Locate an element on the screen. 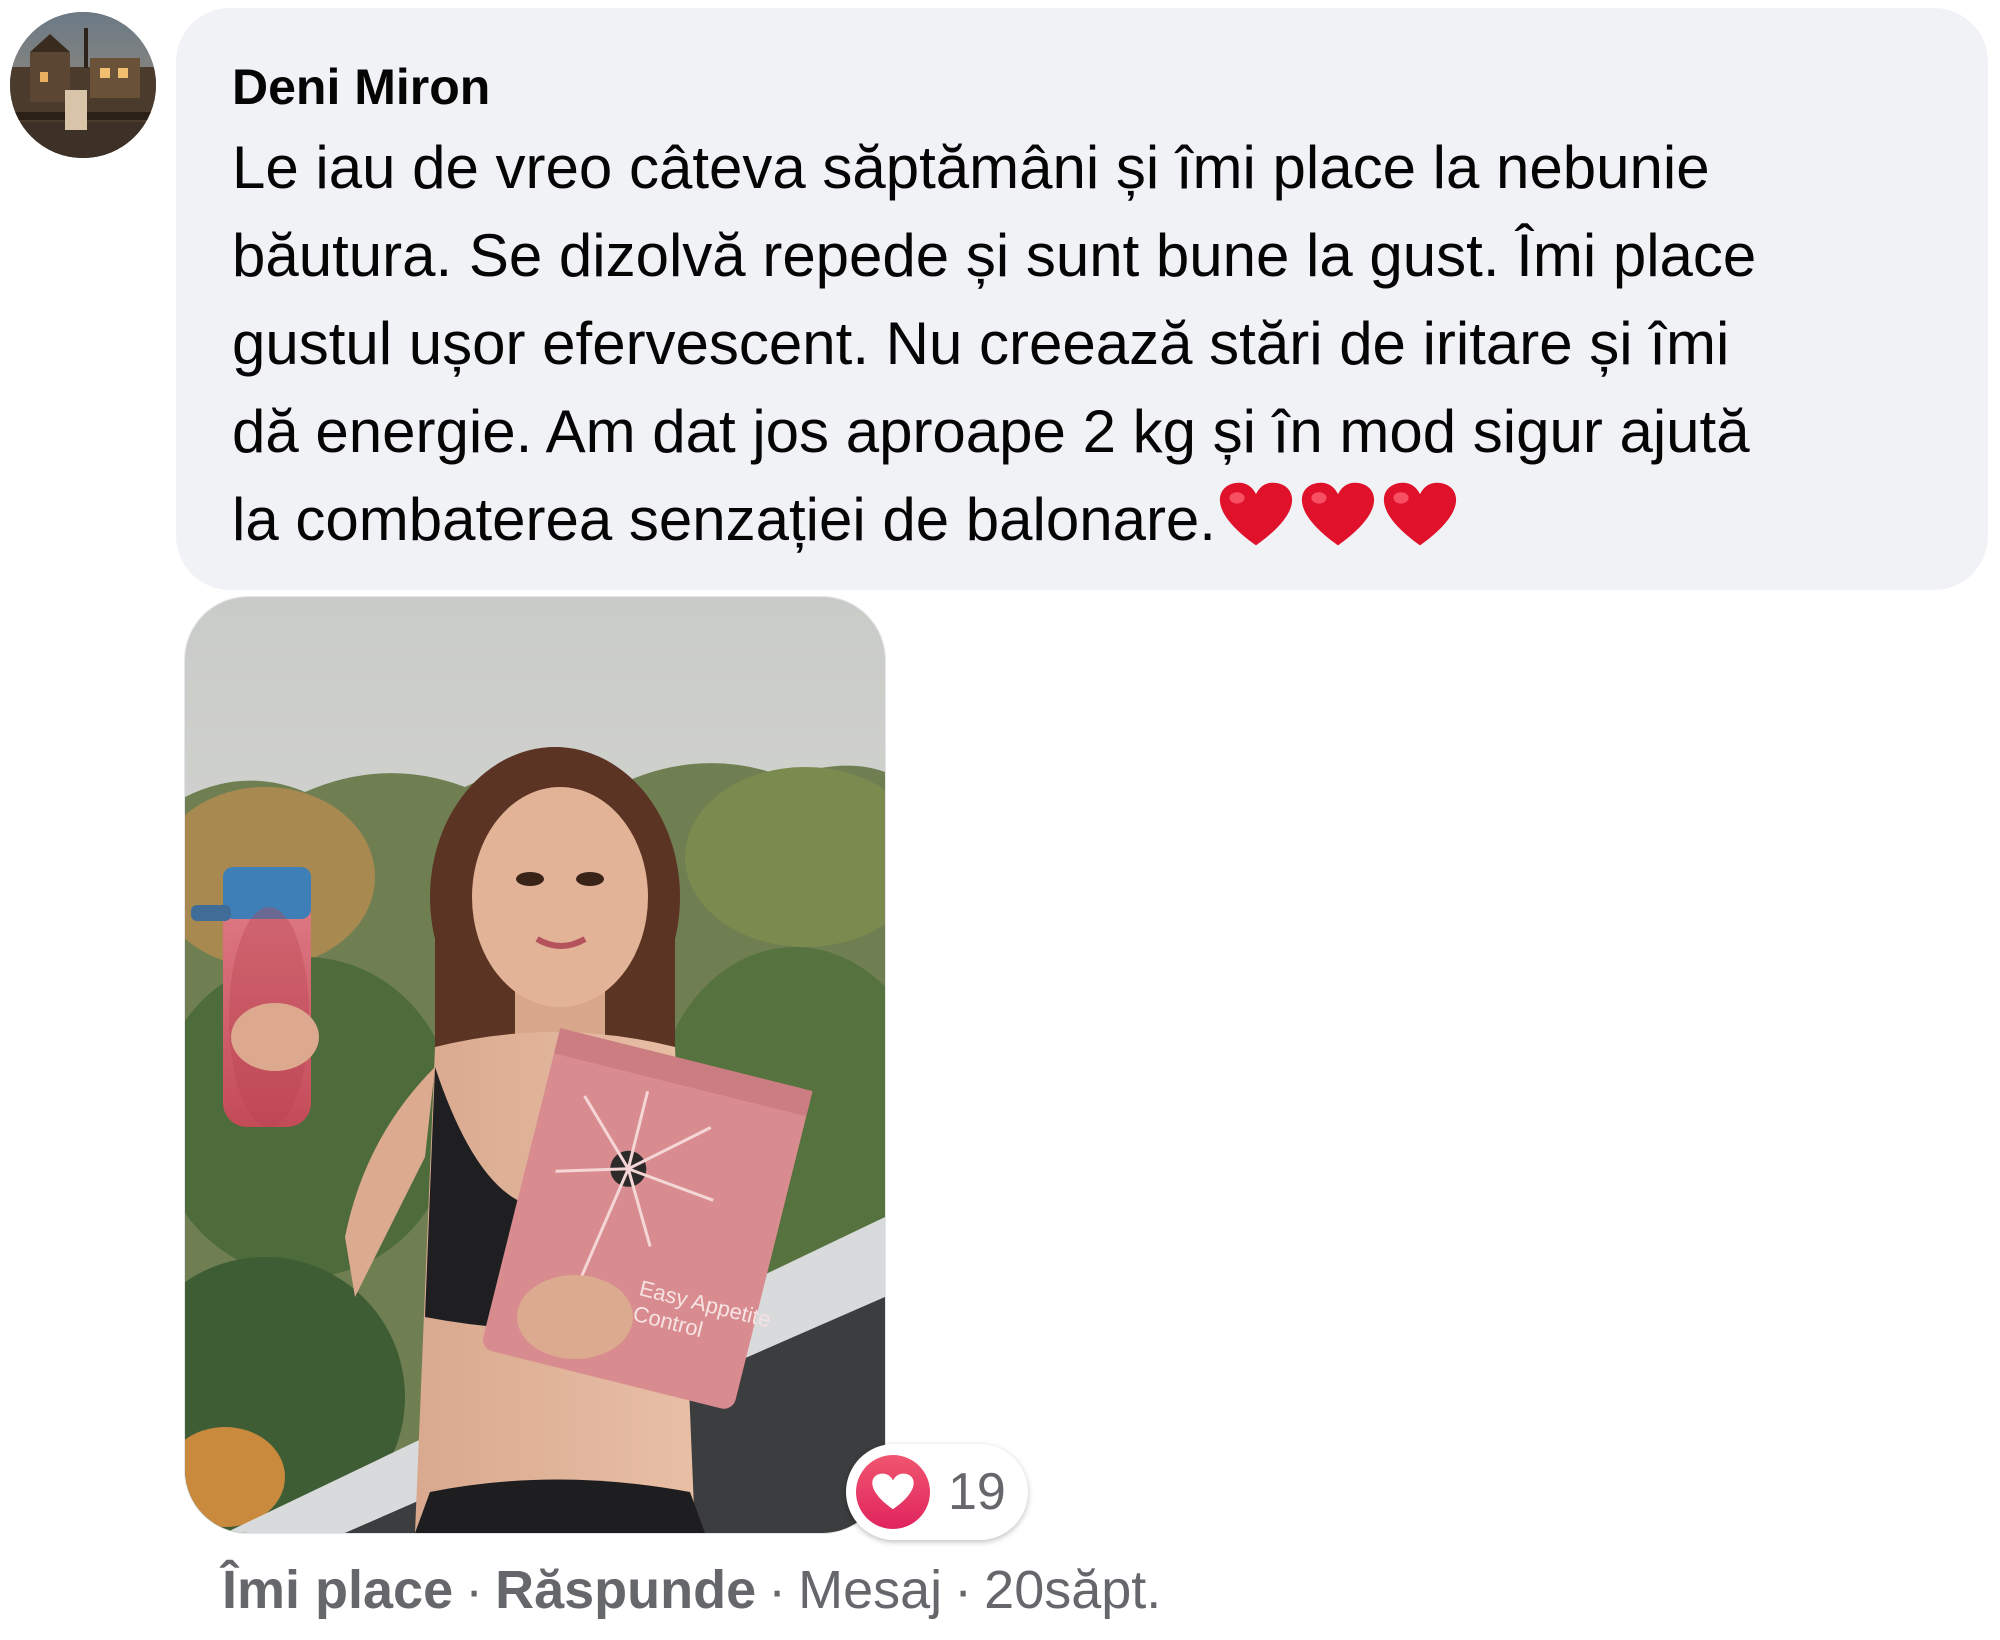 This screenshot has width=2000, height=1640. heart-emoji-group is located at coordinates (1341, 527).